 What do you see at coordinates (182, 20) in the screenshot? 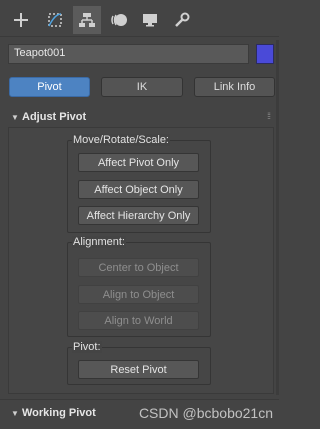
I see `utilities-icon` at bounding box center [182, 20].